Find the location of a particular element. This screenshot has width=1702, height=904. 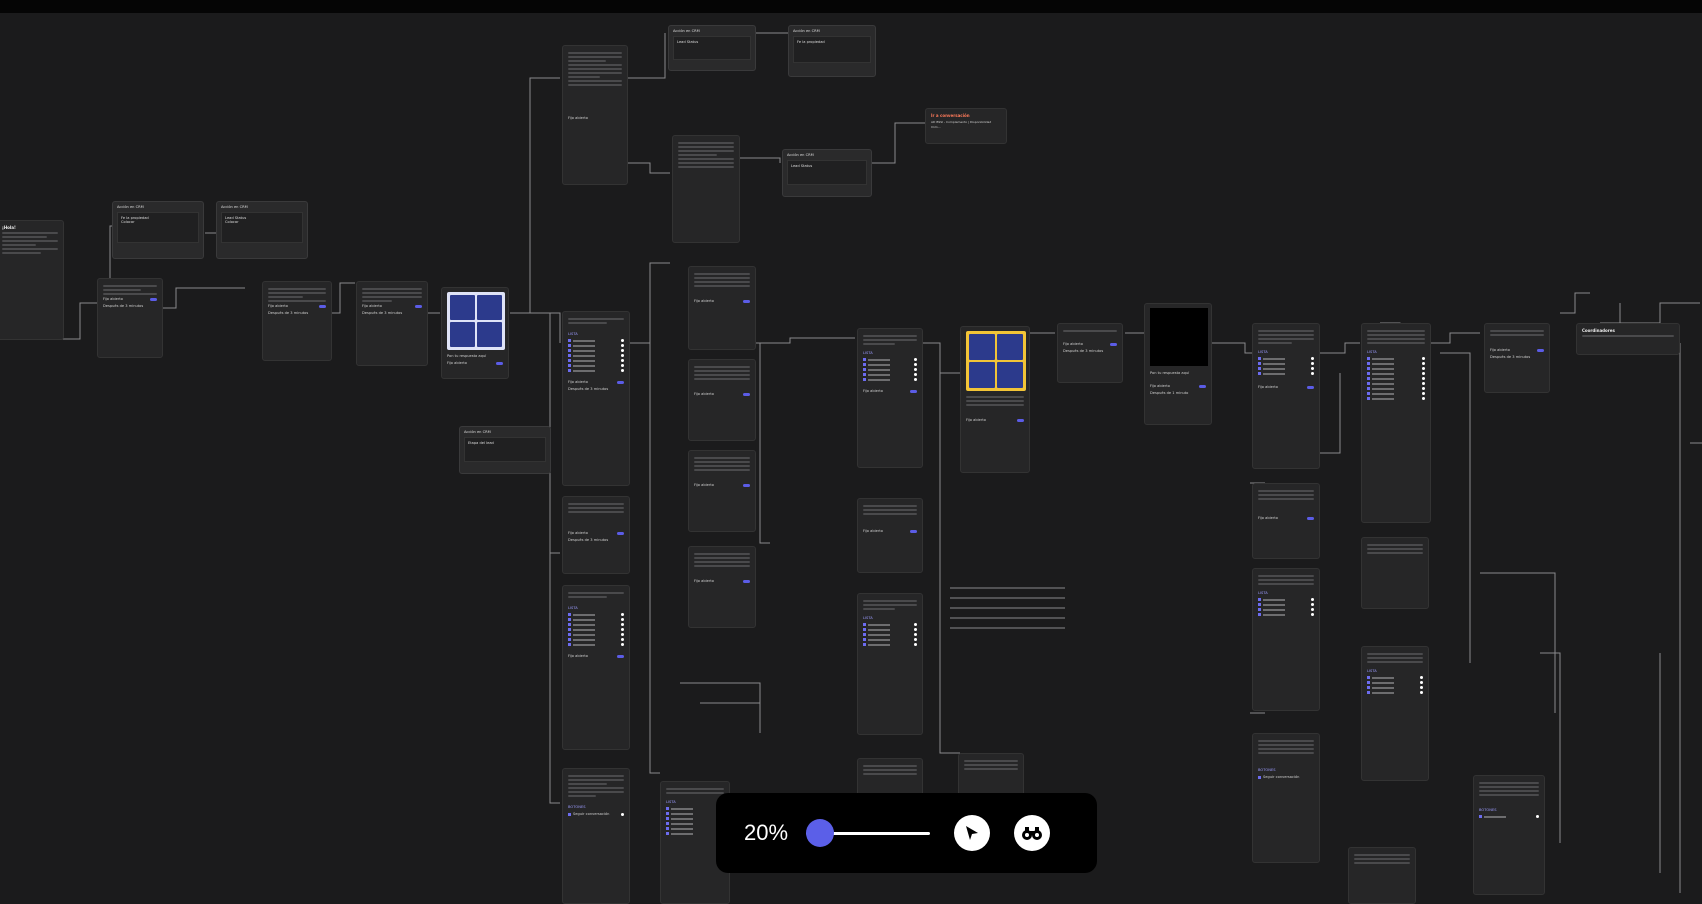

binoculars-icon is located at coordinates (1032, 833).